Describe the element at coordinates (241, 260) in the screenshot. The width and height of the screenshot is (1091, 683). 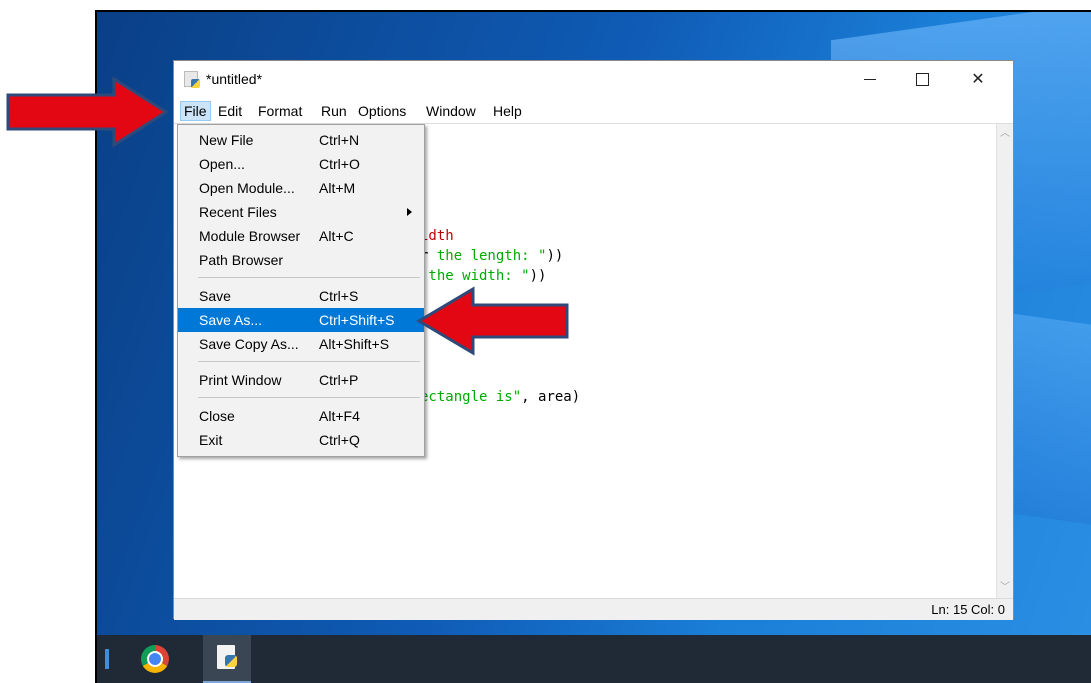
I see `menu-item-label: Path Browser` at that location.